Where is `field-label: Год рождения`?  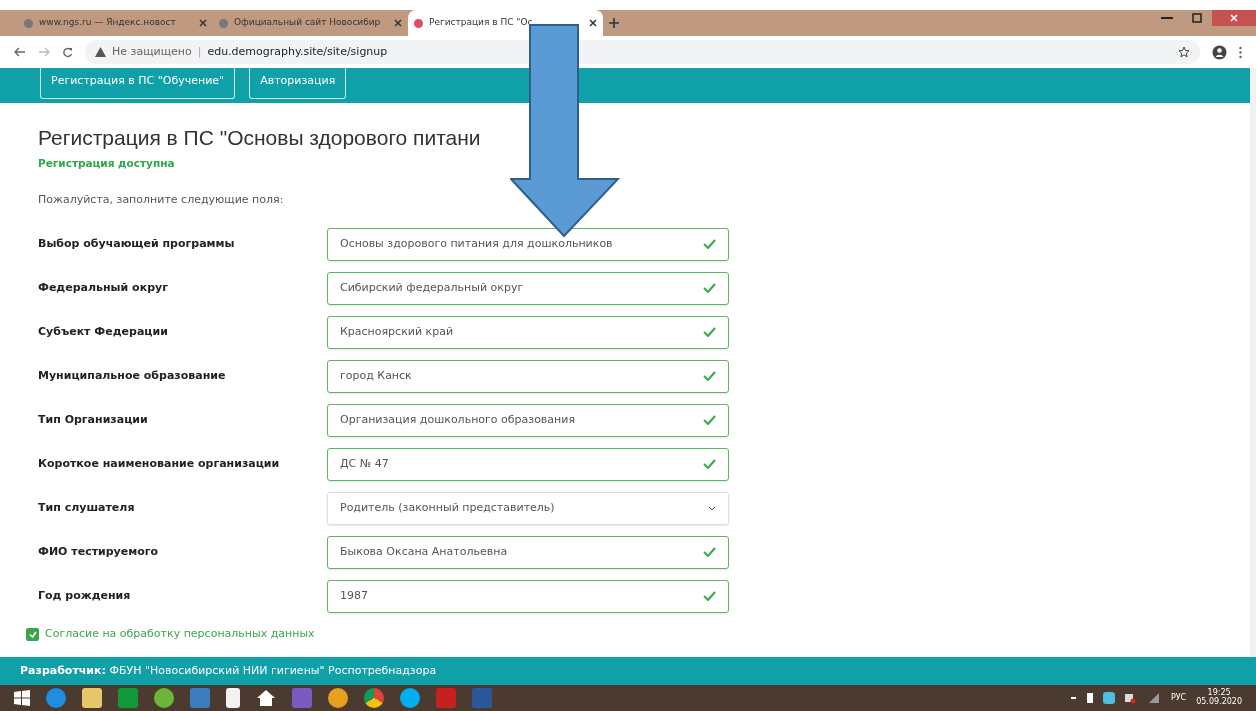
field-label: Год рождения is located at coordinates (85, 596).